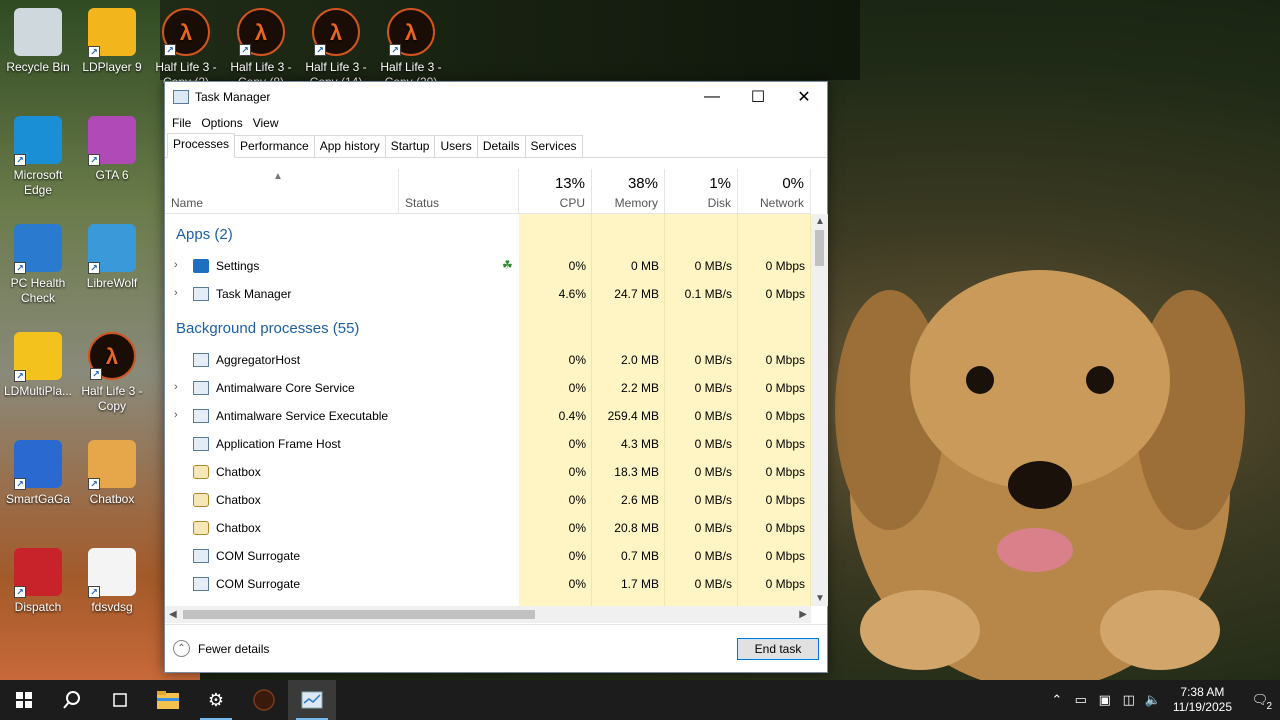  I want to click on maximize-button: ☐, so click(758, 97).